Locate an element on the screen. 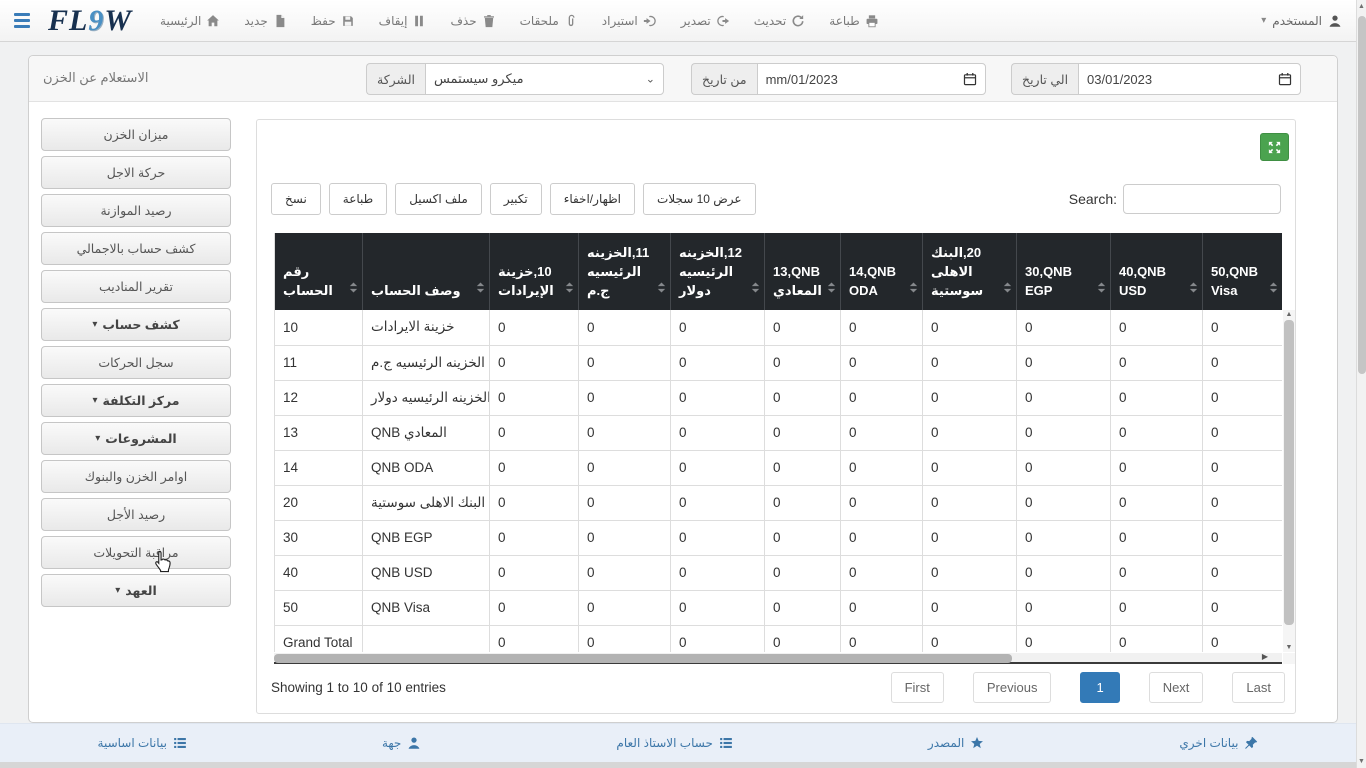 The width and height of the screenshot is (1366, 768). column-header: 13,QNB المعادي is located at coordinates (802, 271).